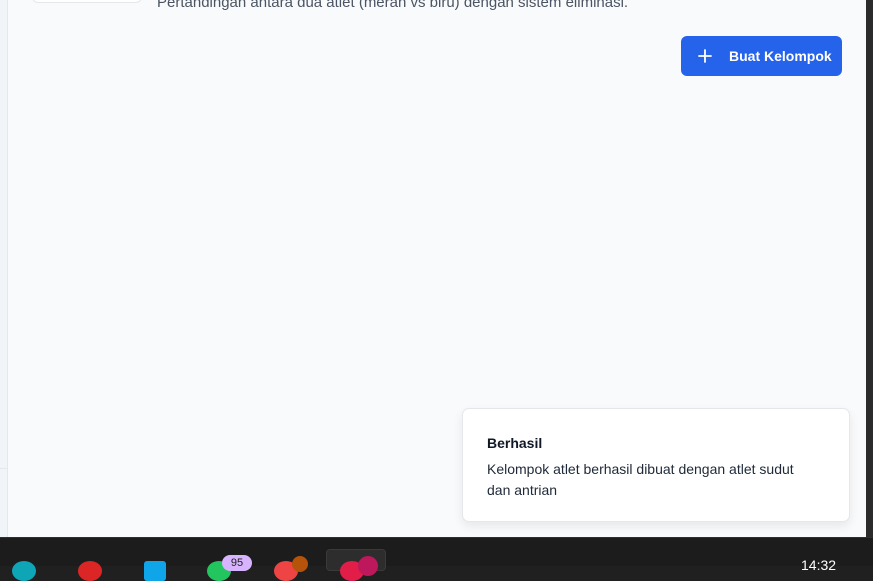  I want to click on window-edge, so click(869, 268).